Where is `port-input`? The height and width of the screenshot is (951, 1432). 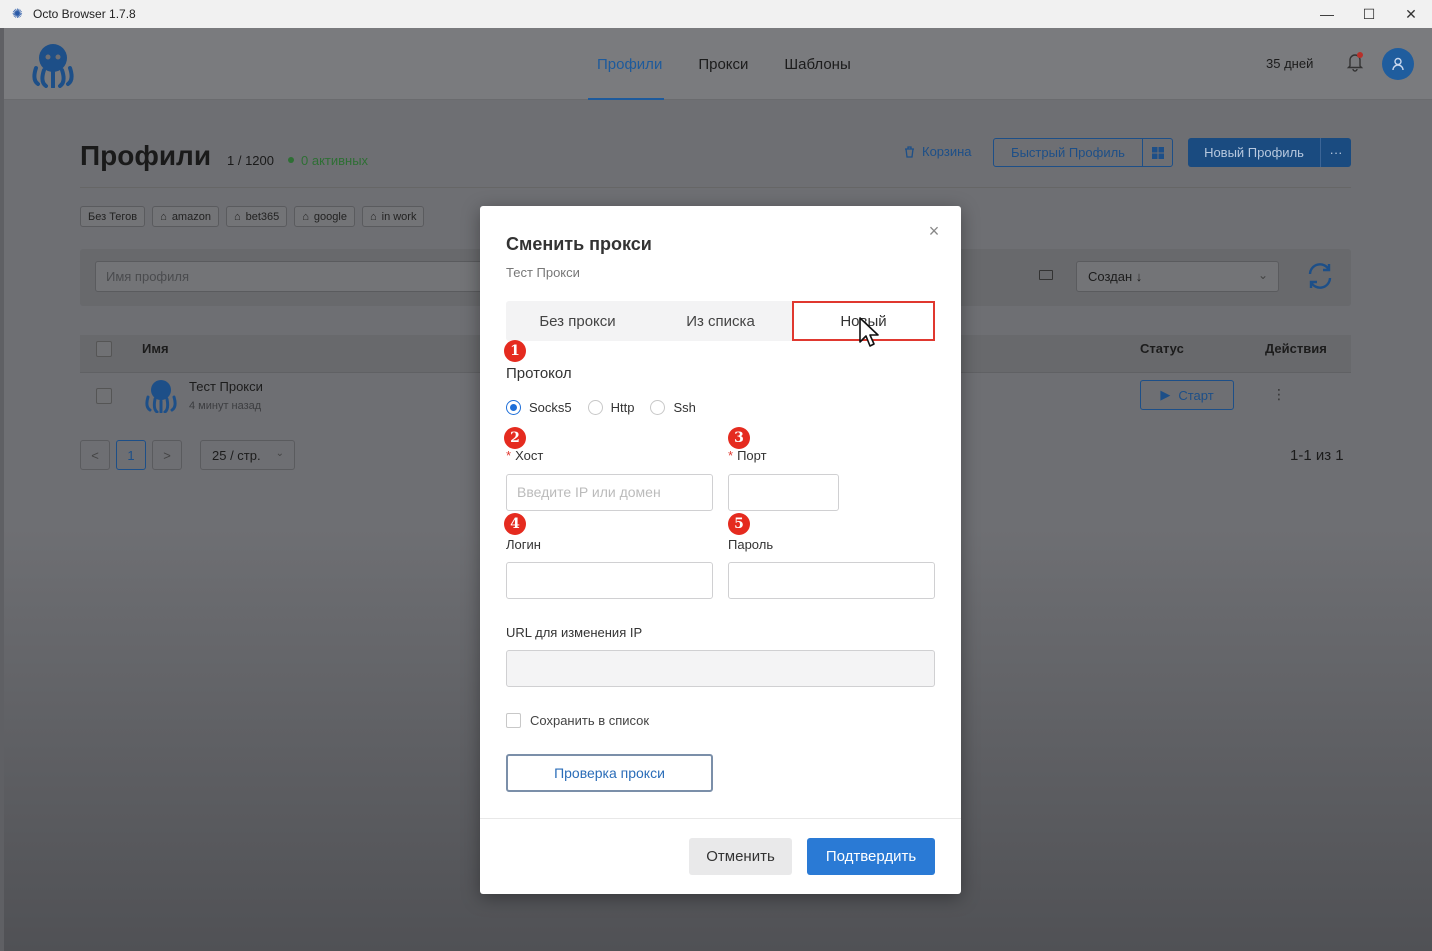
port-input is located at coordinates (783, 492).